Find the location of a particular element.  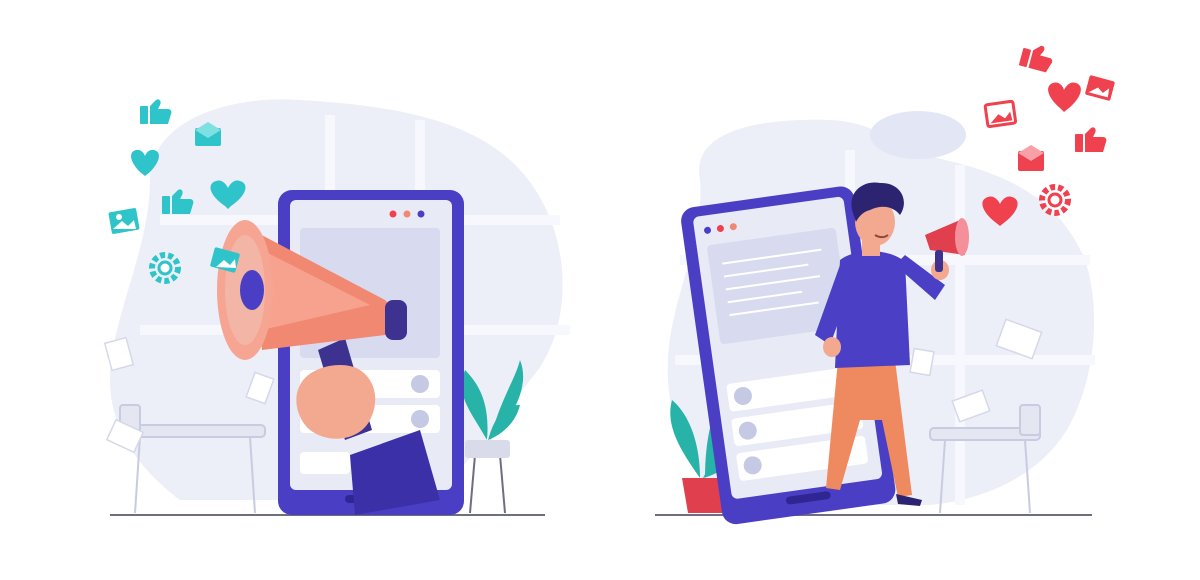

heart-icon is located at coordinates (1064, 97).